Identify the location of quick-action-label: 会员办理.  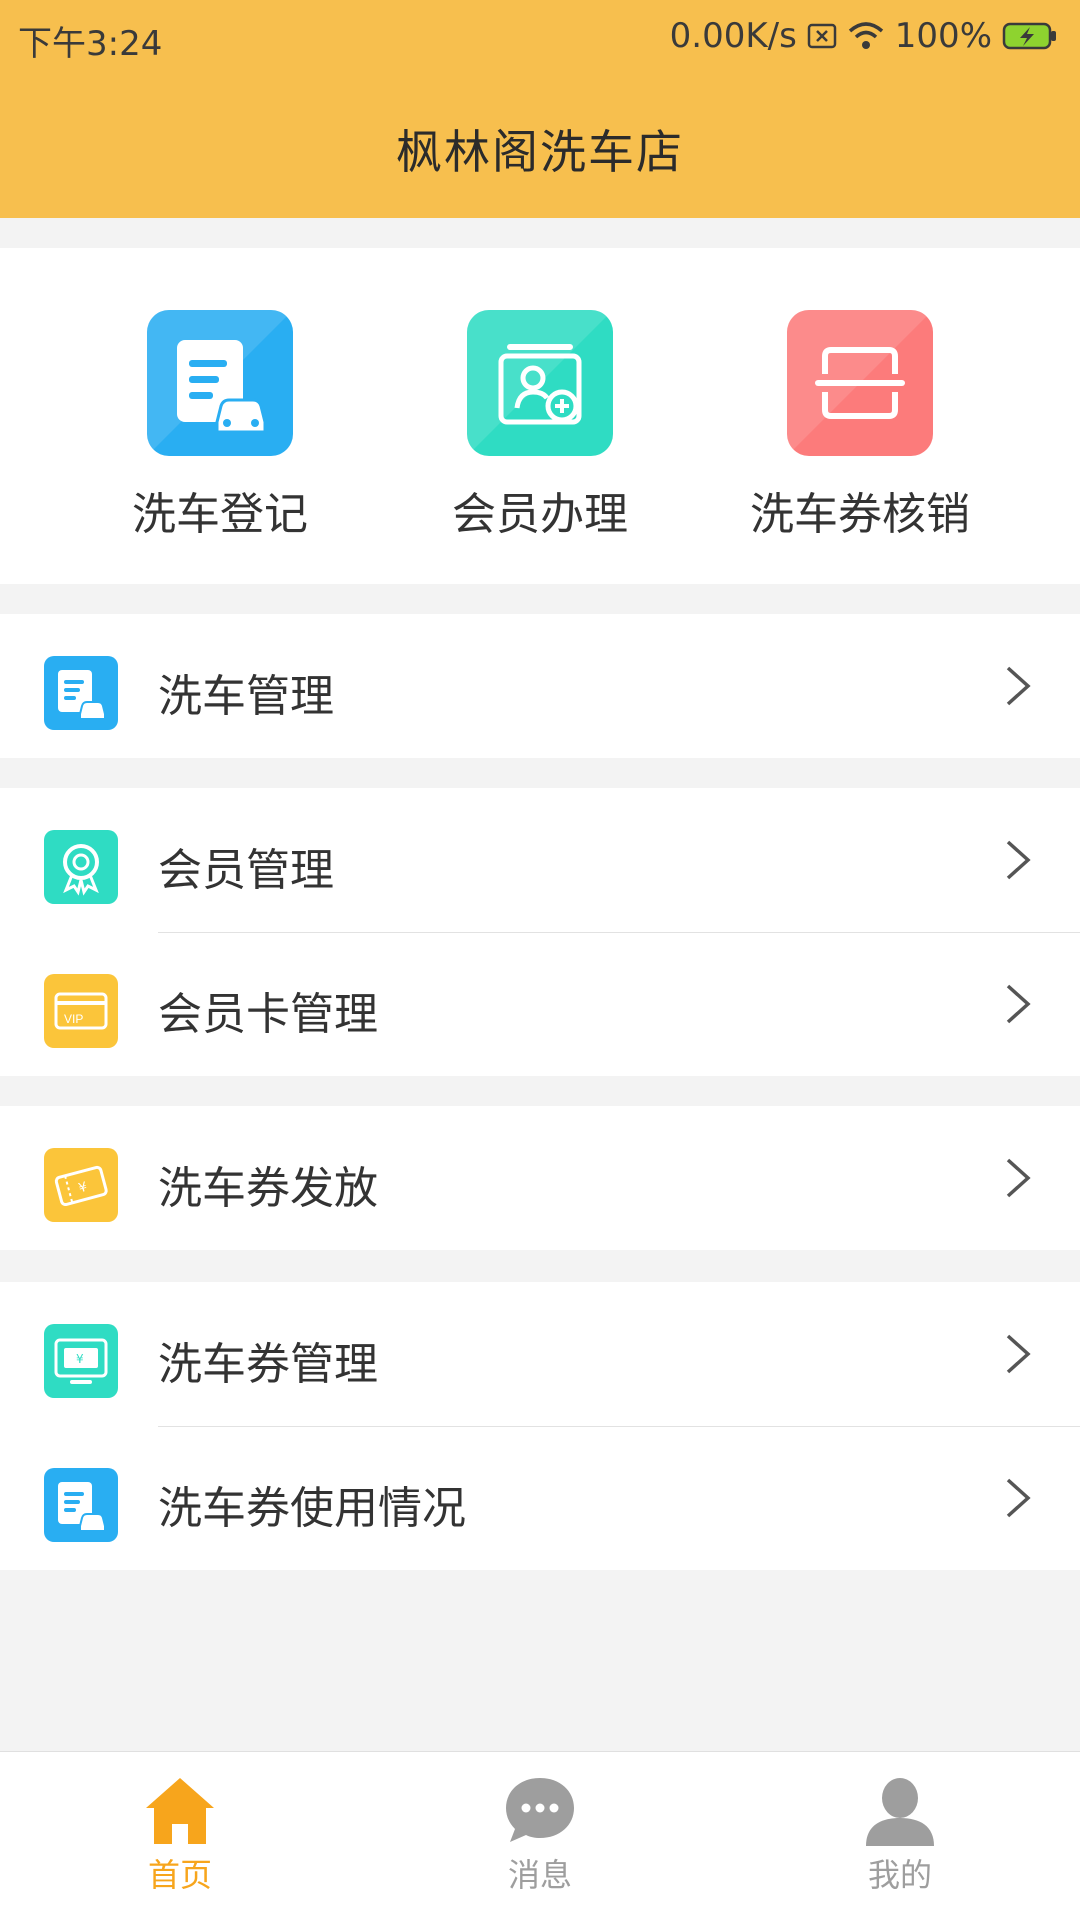
(540, 514).